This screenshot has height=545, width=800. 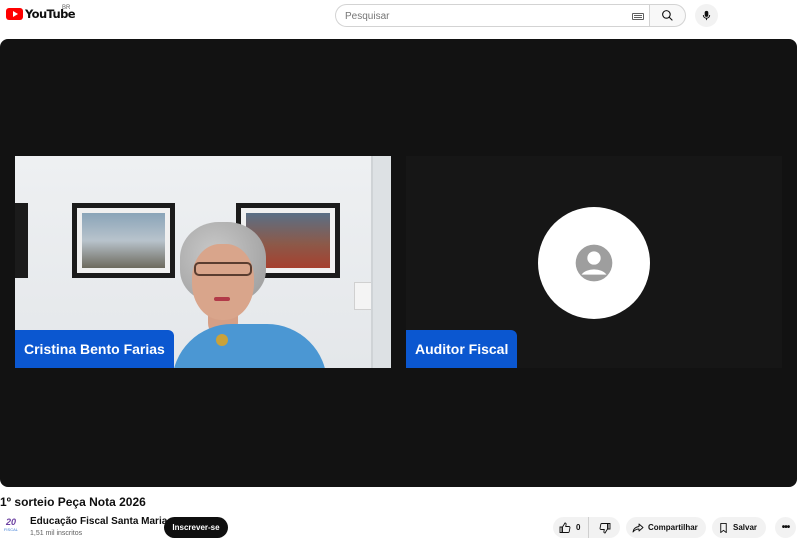 What do you see at coordinates (381, 262) in the screenshot?
I see `door-frame` at bounding box center [381, 262].